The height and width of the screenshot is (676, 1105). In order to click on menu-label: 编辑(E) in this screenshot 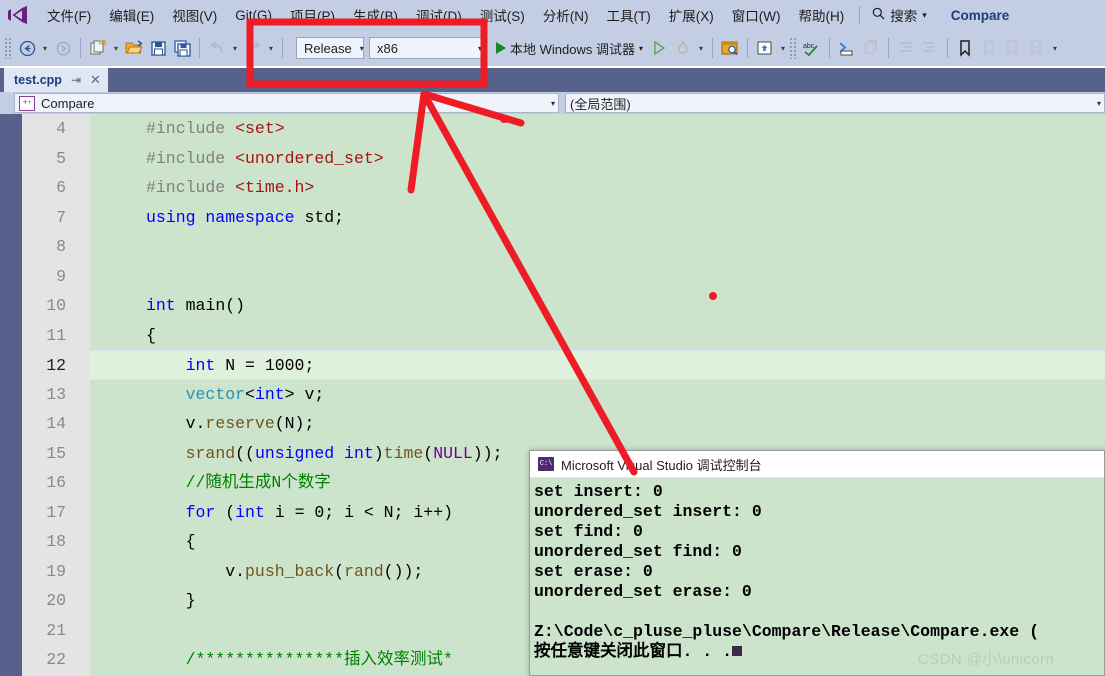, I will do `click(132, 16)`.